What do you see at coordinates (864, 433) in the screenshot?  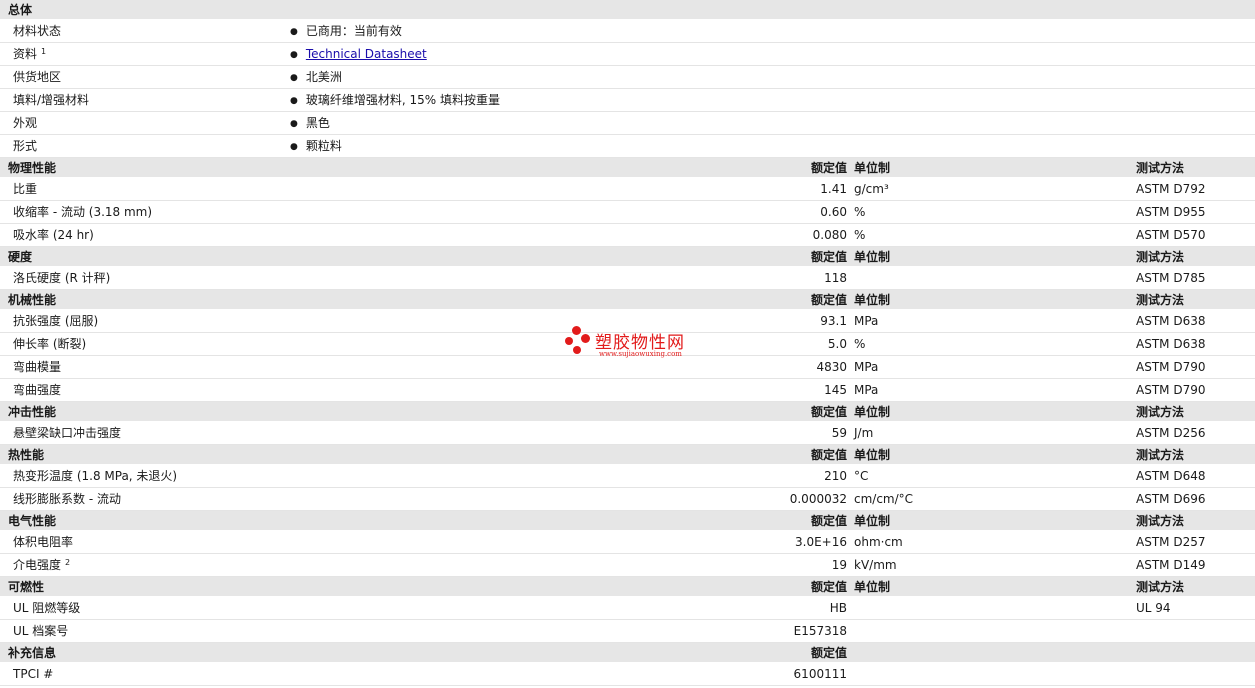 I see `property-unit: J/m` at bounding box center [864, 433].